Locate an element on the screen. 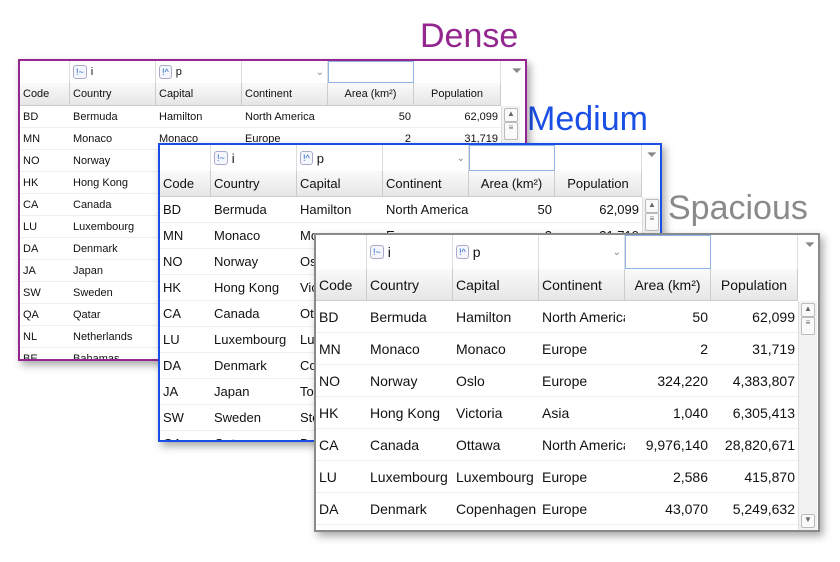 The width and height of the screenshot is (840, 562). cell-country: Hong Kong is located at coordinates (410, 413).